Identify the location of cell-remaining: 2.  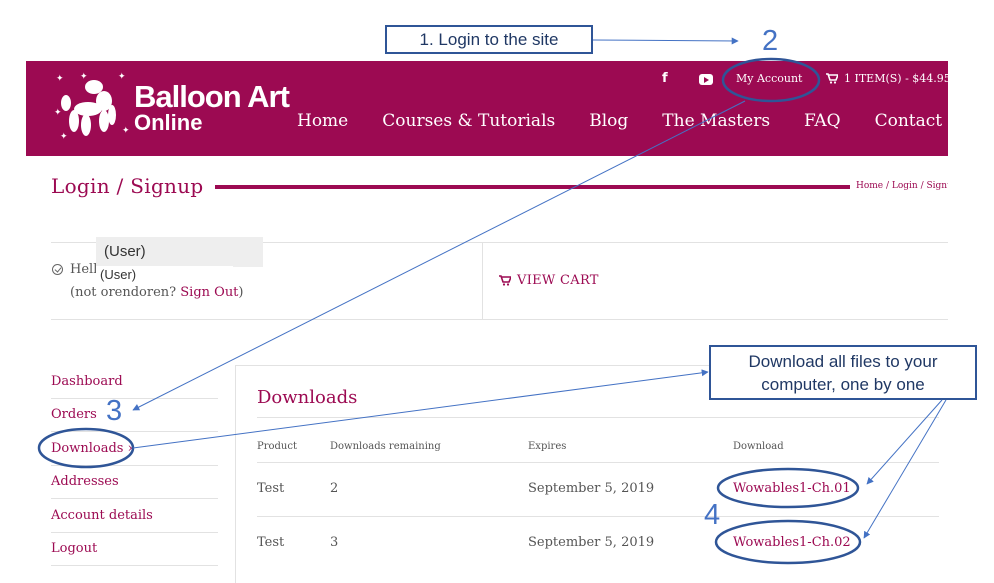
(334, 488).